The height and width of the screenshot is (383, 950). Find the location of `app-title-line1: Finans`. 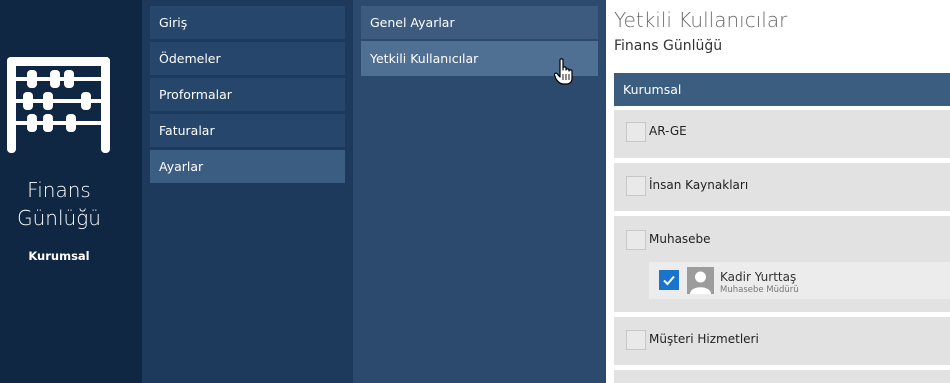

app-title-line1: Finans is located at coordinates (59, 190).